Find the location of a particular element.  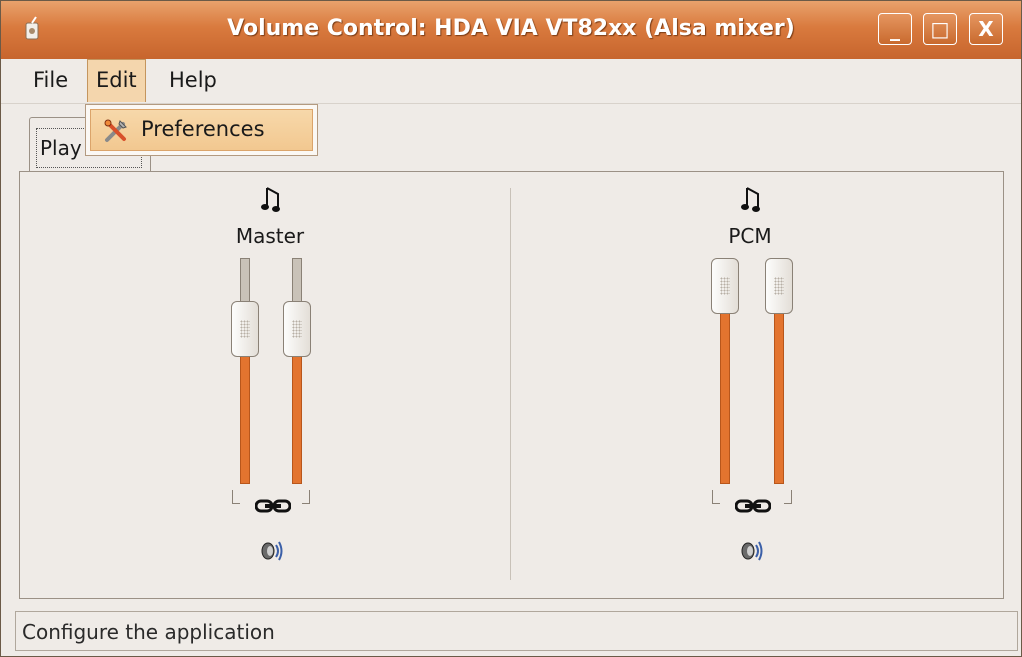

maximize-icon: □ is located at coordinates (940, 29).